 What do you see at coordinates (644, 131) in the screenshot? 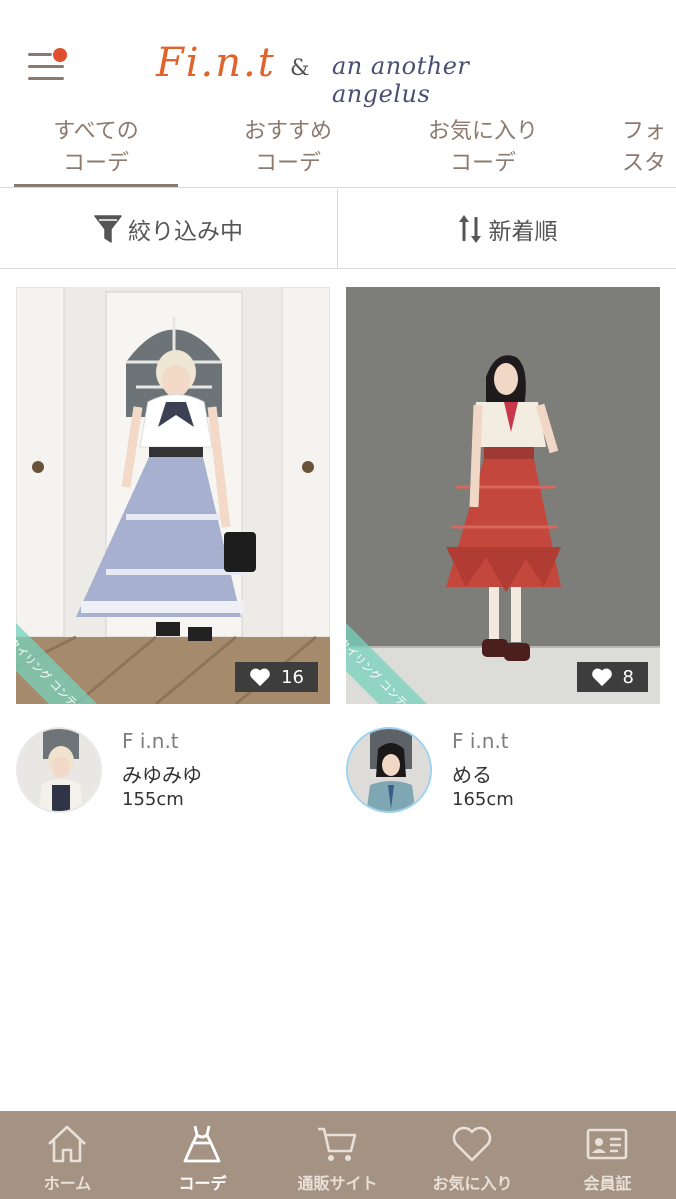
I see `tab-label-line1: フォ` at bounding box center [644, 131].